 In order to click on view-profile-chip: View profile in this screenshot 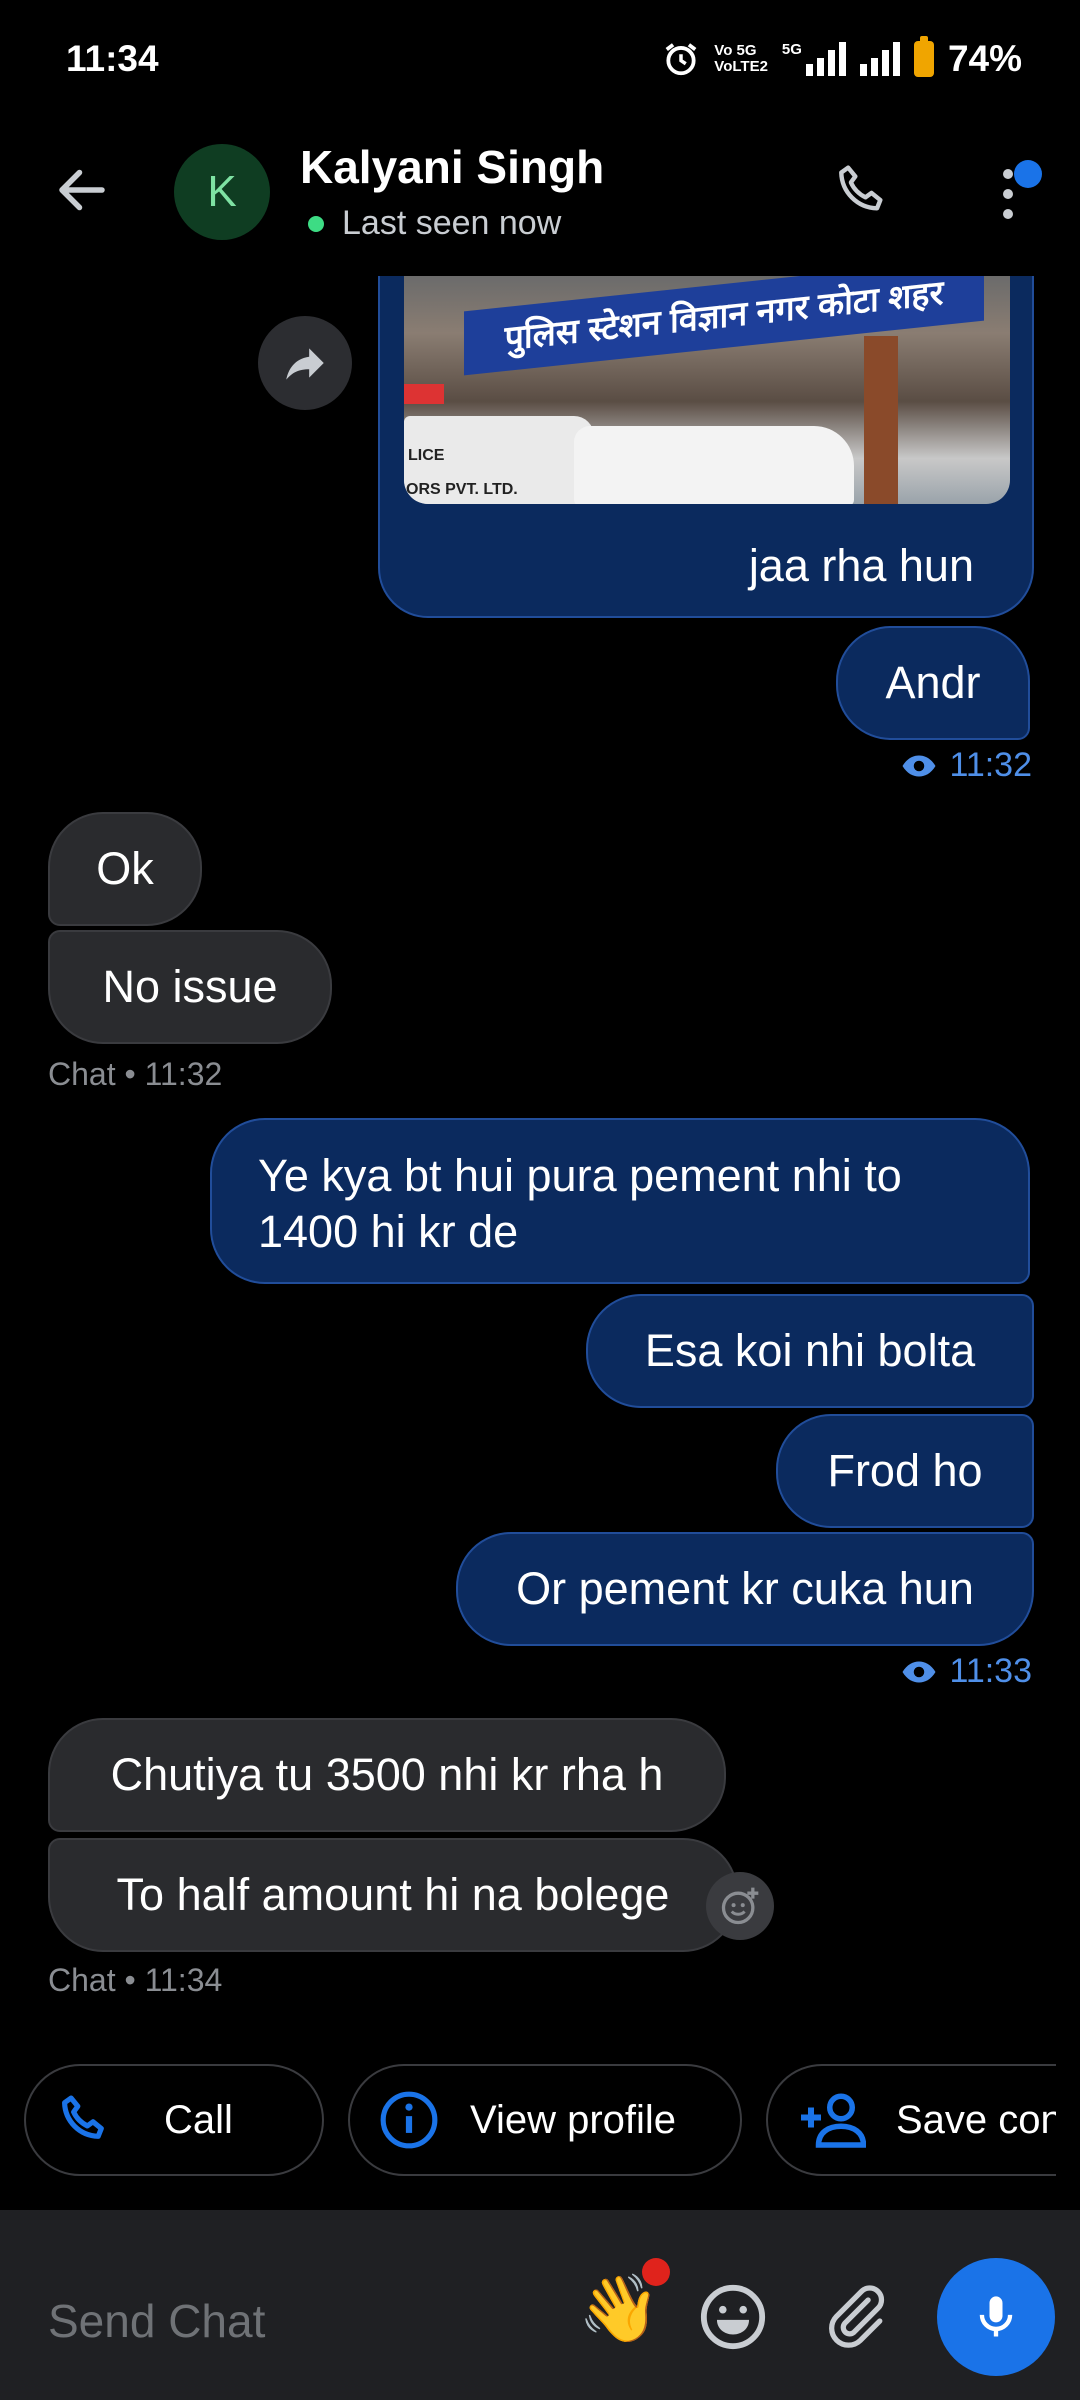, I will do `click(545, 2120)`.